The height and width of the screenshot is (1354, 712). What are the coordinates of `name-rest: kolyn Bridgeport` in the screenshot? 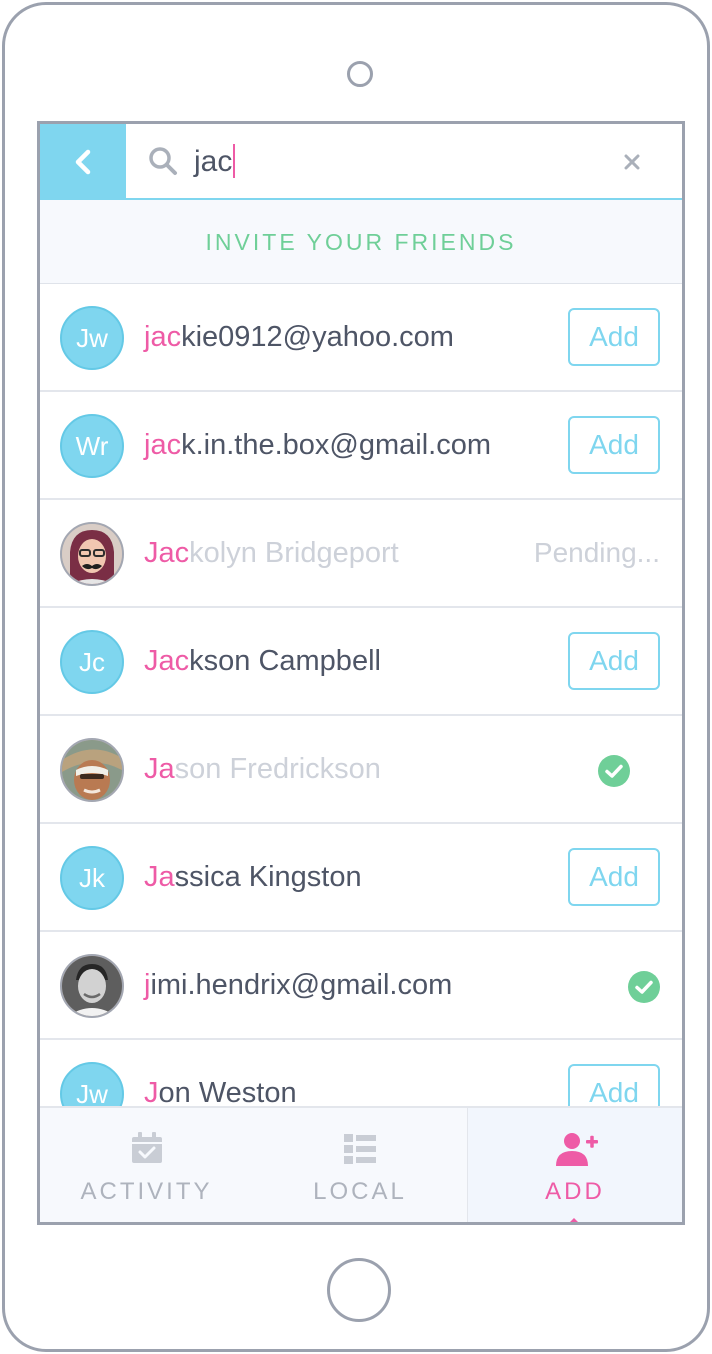 It's located at (294, 553).